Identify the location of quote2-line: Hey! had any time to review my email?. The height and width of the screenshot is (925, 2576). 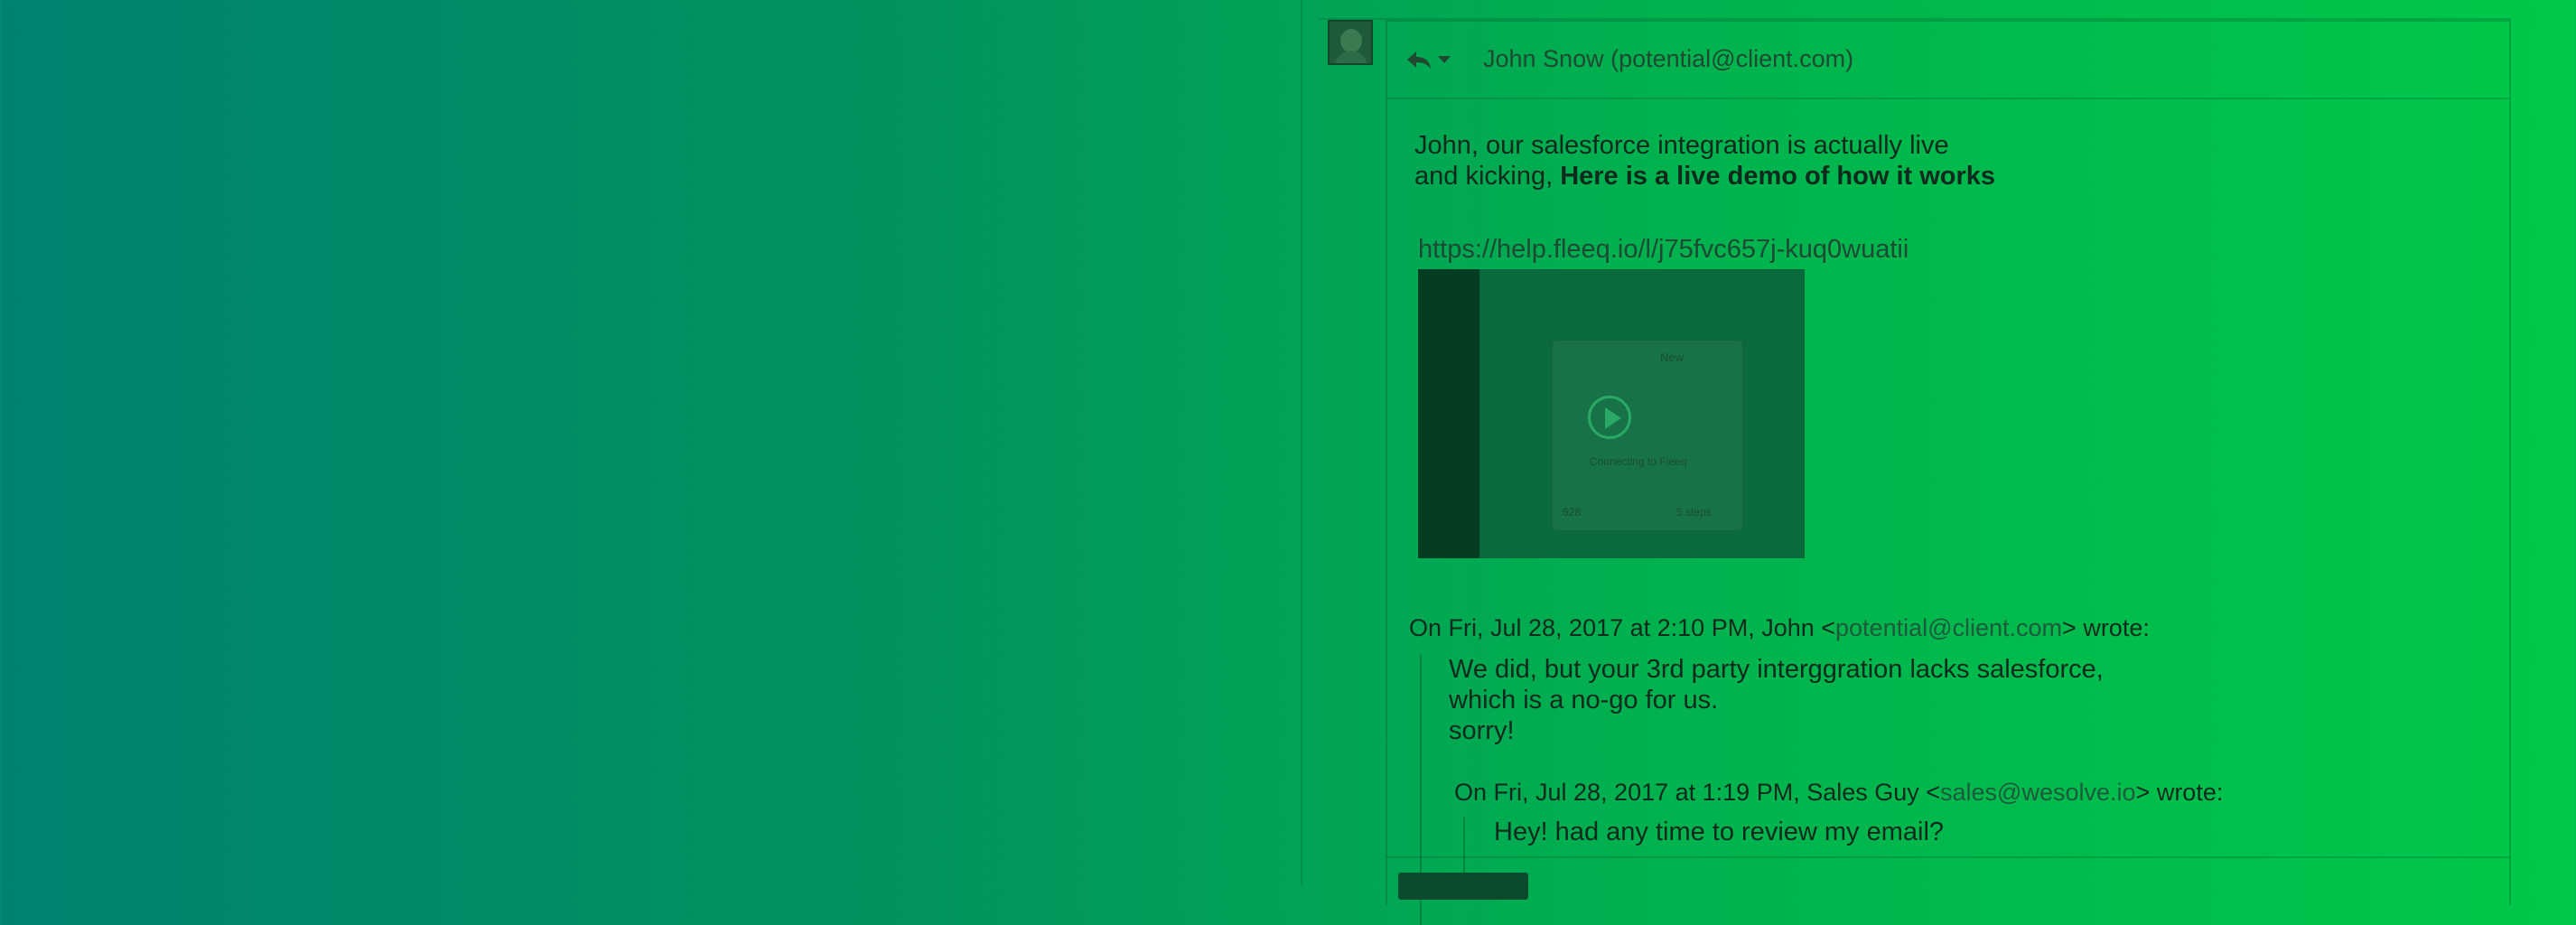
(1719, 832).